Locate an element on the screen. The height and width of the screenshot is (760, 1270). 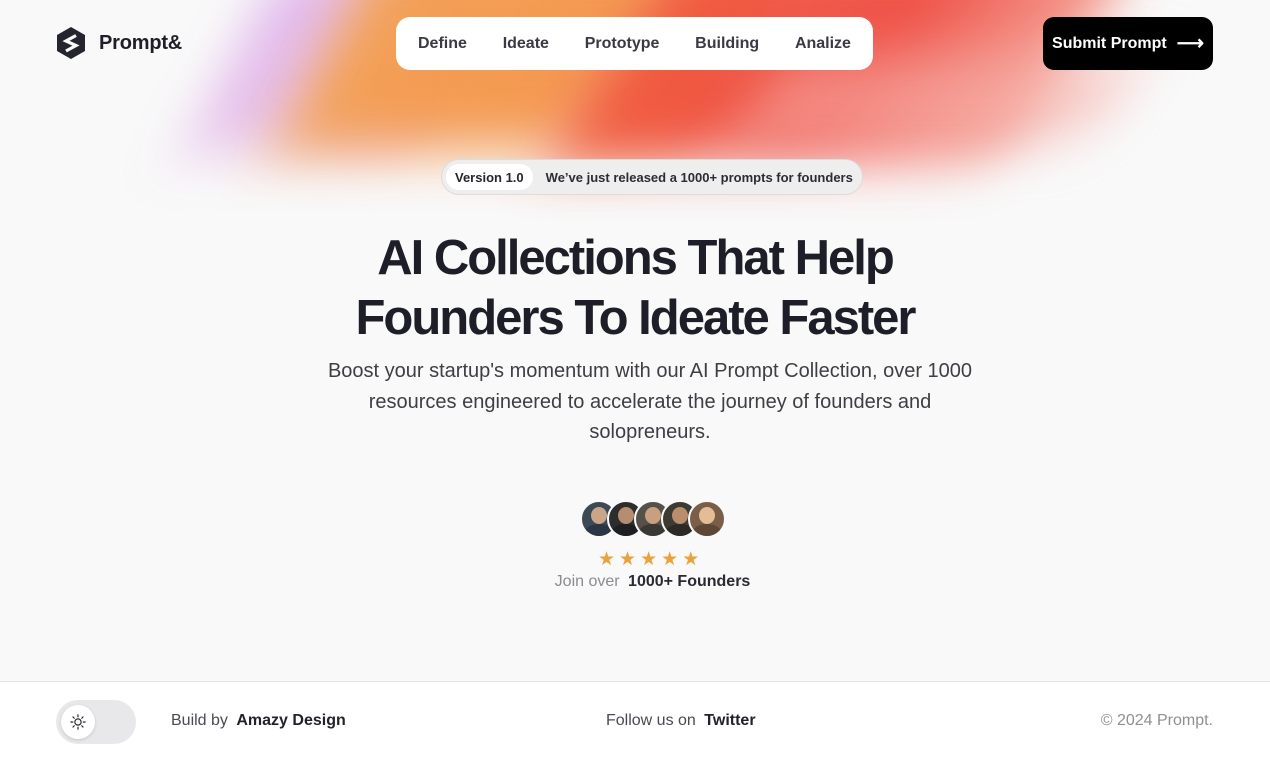
join-founders-text: Join over 1000+ Founders is located at coordinates (635, 582).